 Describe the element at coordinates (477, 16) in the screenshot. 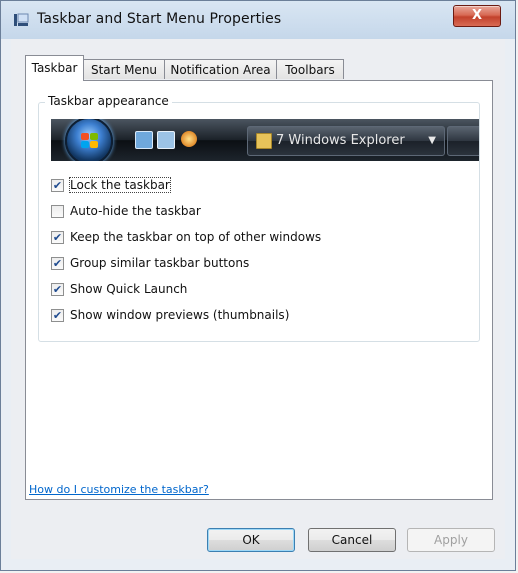

I see `close-button: X` at that location.